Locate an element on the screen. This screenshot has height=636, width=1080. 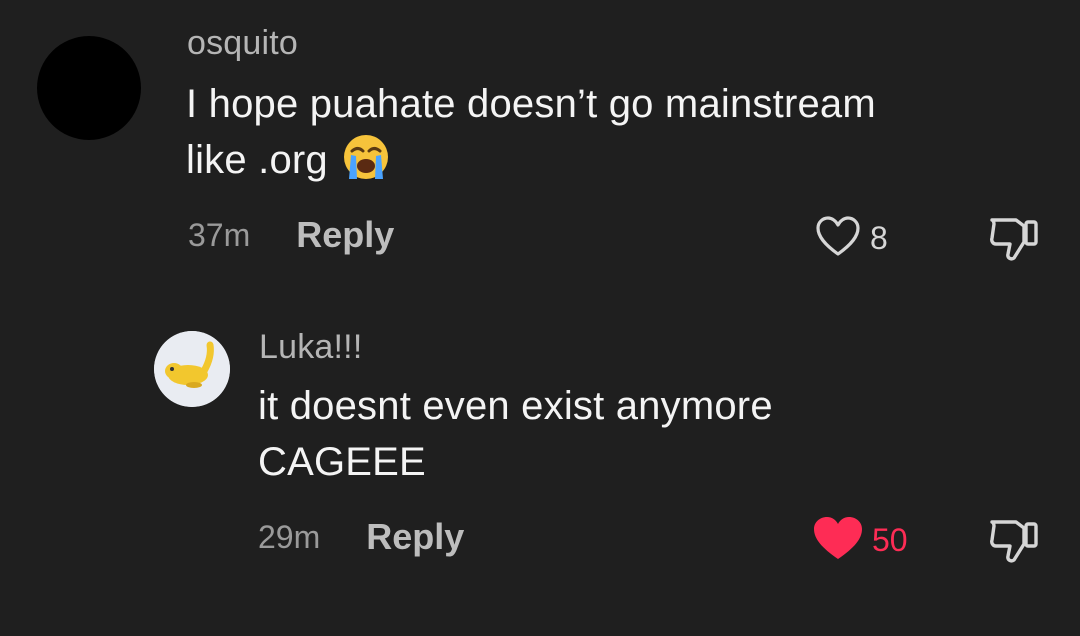
comment-text-fragment: like .org is located at coordinates (257, 160).